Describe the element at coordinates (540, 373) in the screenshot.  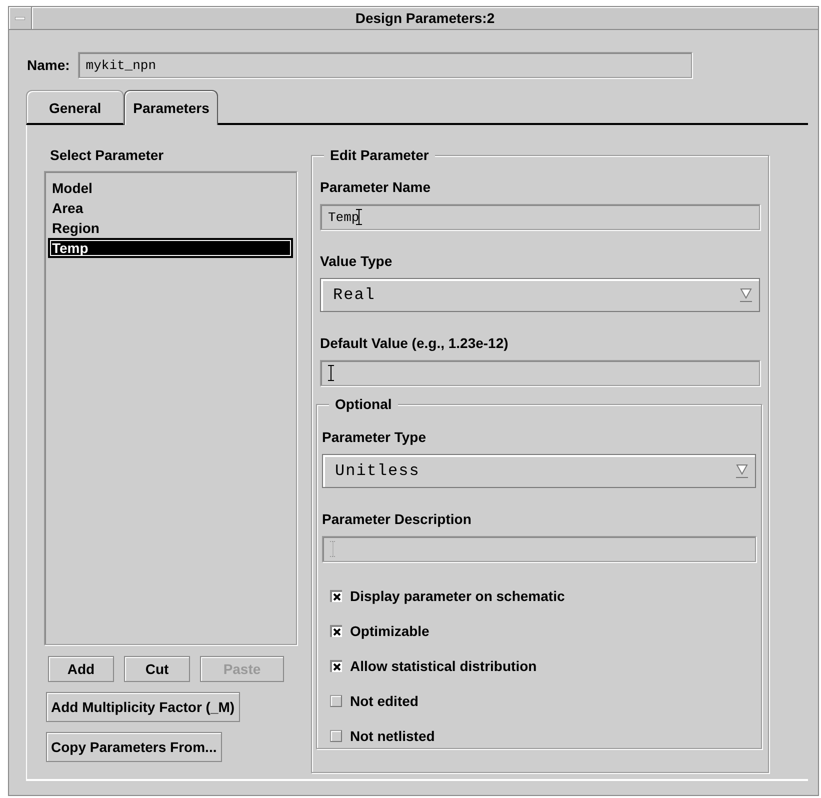
I see `text-field` at that location.